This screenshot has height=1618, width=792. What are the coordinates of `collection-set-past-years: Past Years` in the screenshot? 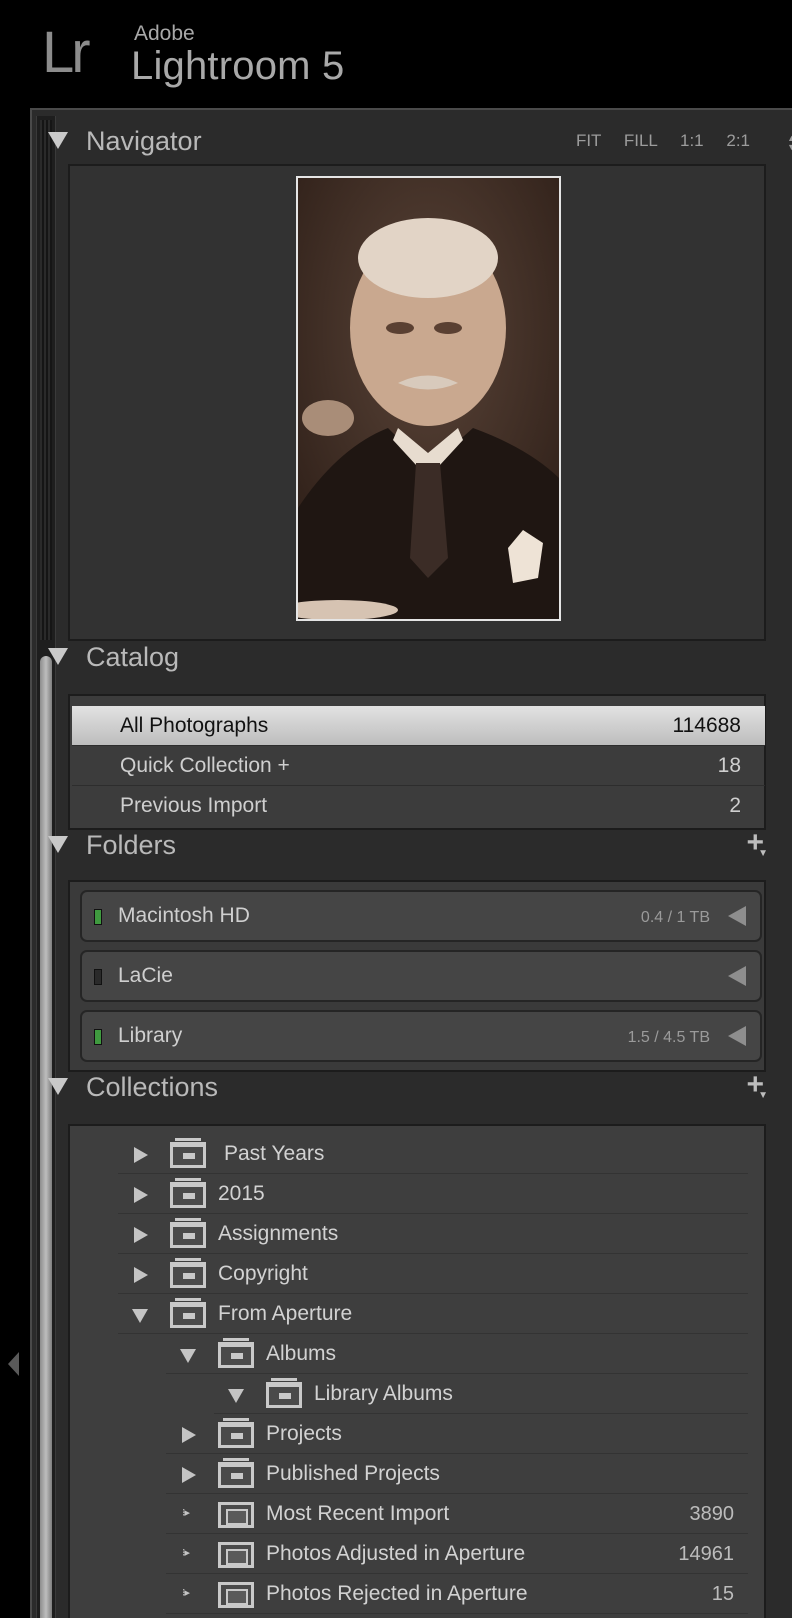 It's located at (433, 1154).